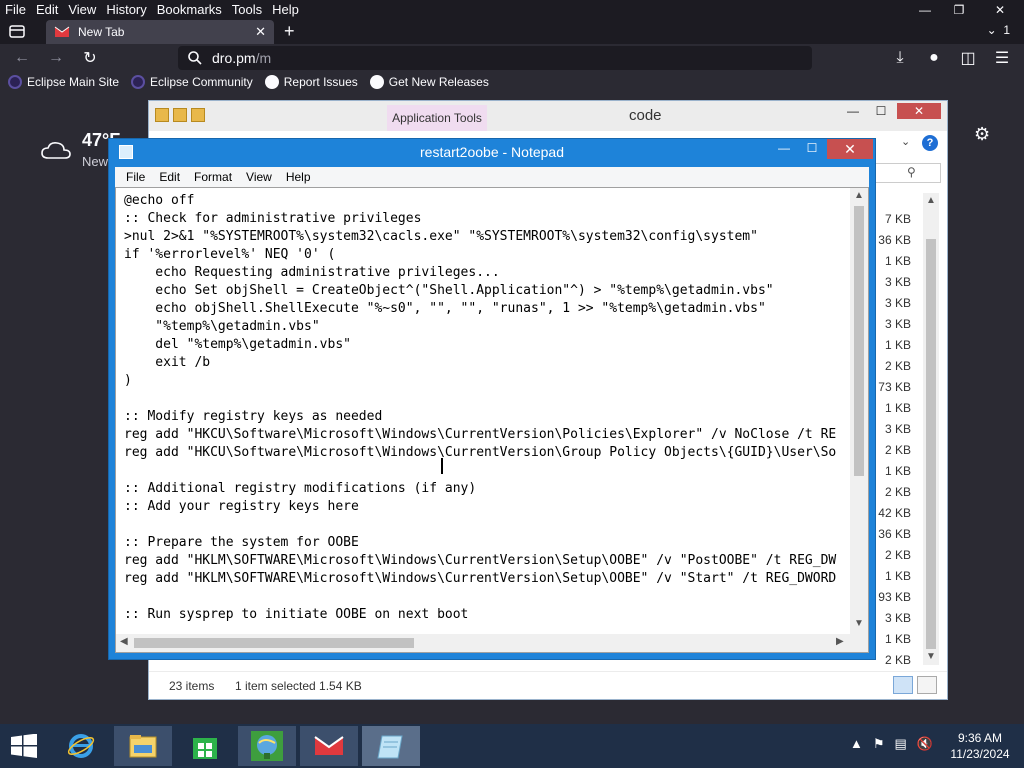 The width and height of the screenshot is (1024, 768). What do you see at coordinates (968, 58) in the screenshot?
I see `extensions-icon: ◫` at bounding box center [968, 58].